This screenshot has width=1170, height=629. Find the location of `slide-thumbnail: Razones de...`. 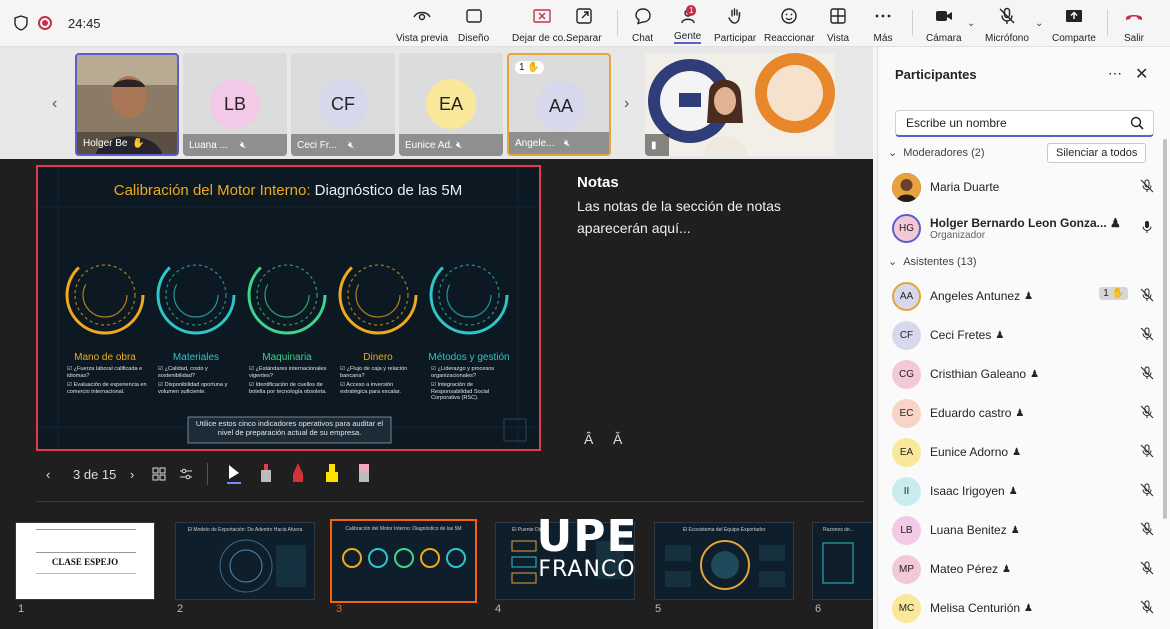

slide-thumbnail: Razones de... is located at coordinates (842, 561).